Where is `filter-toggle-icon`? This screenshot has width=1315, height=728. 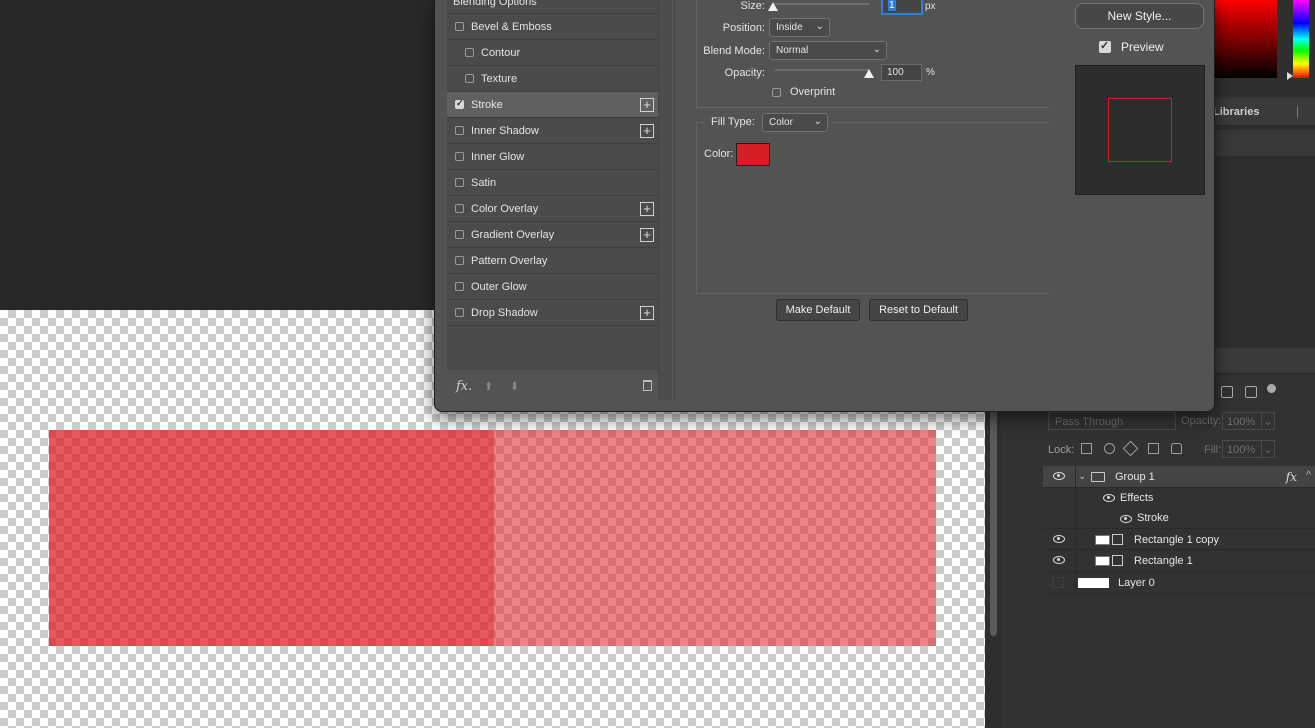 filter-toggle-icon is located at coordinates (1271, 388).